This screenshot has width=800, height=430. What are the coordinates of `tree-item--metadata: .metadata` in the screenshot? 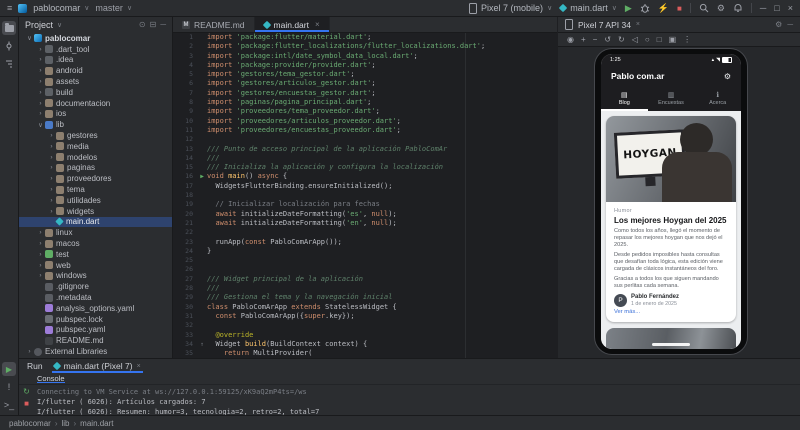 It's located at (95, 297).